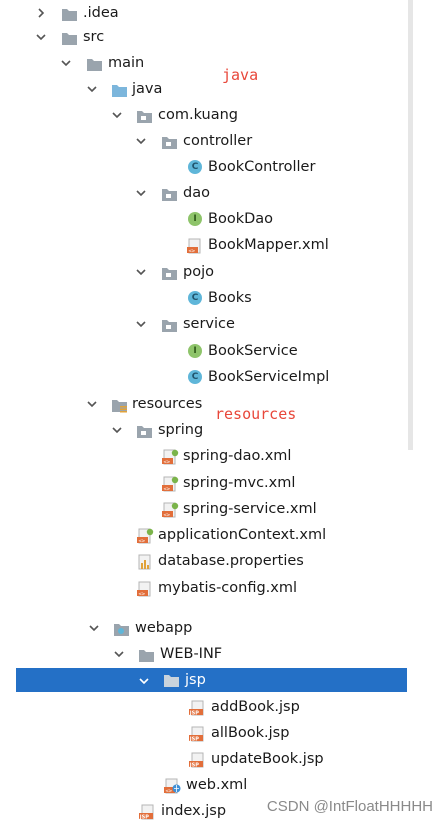 This screenshot has width=445, height=829. What do you see at coordinates (204, 219) in the screenshot?
I see `tree-row-book-dao: I BookDao` at bounding box center [204, 219].